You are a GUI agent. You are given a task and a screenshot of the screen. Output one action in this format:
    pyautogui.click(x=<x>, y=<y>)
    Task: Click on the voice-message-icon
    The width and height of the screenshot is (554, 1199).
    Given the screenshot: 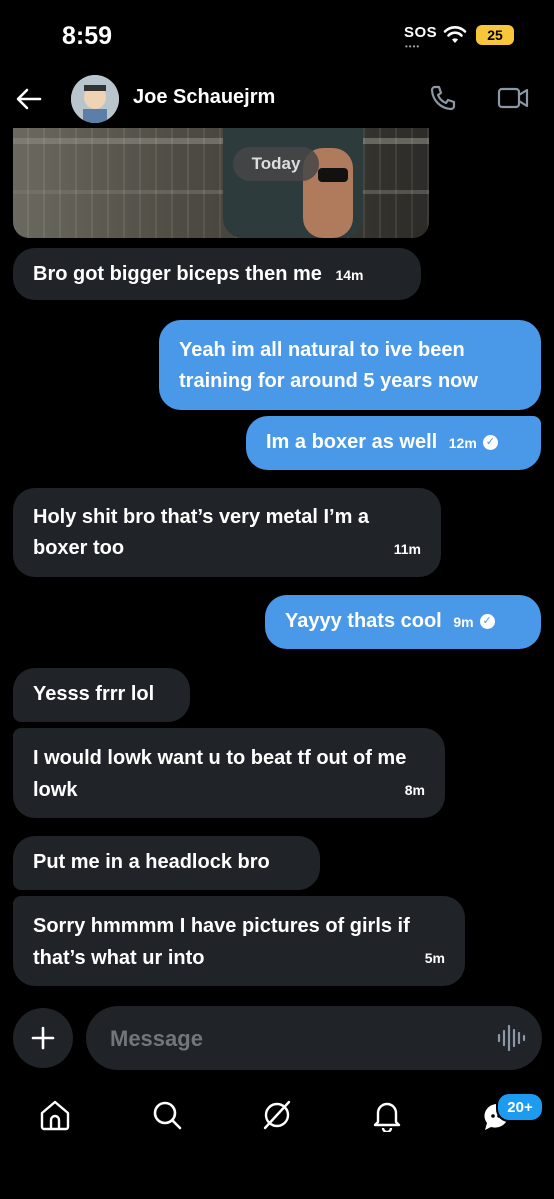 What is the action you would take?
    pyautogui.click(x=511, y=1038)
    